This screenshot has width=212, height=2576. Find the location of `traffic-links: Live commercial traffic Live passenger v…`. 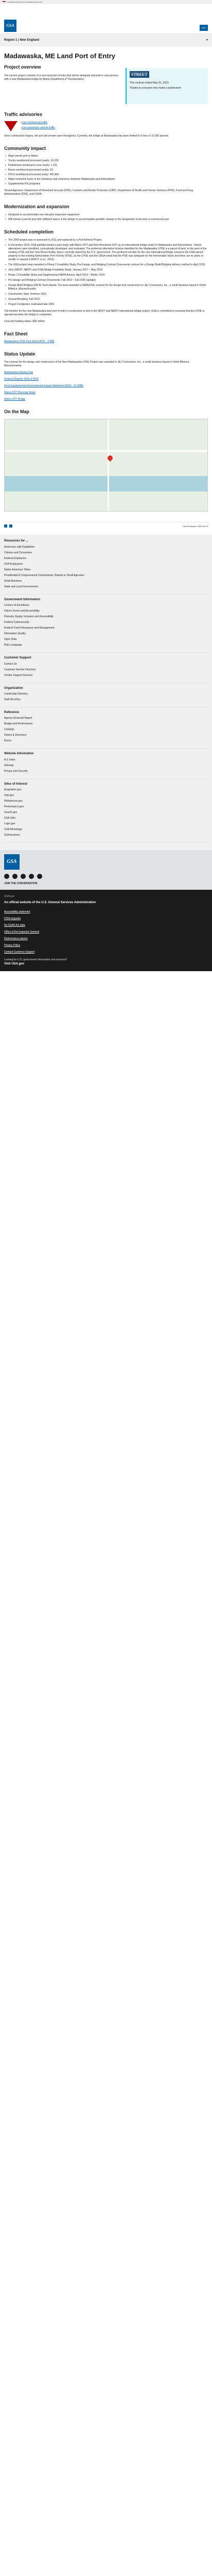

traffic-links: Live commercial traffic Live passenger v… is located at coordinates (38, 126).